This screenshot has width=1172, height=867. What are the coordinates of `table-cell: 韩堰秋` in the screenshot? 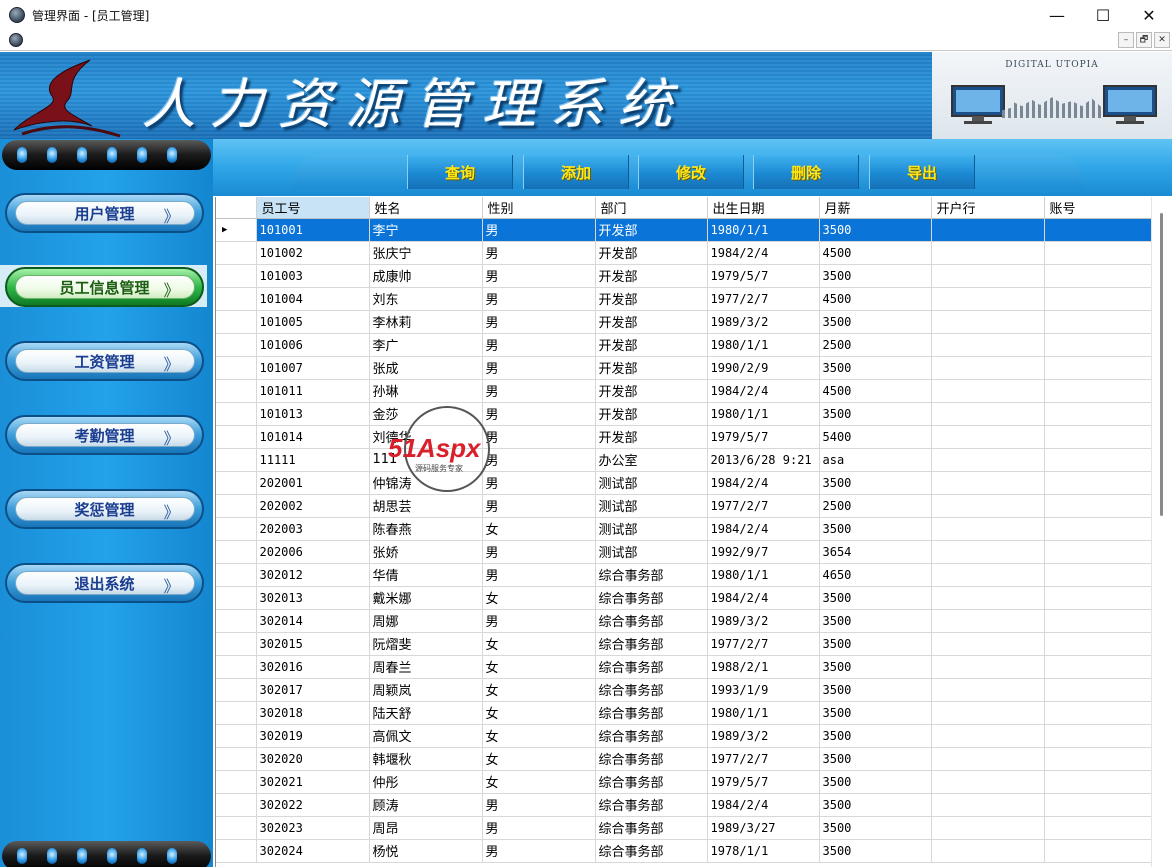 It's located at (426, 759).